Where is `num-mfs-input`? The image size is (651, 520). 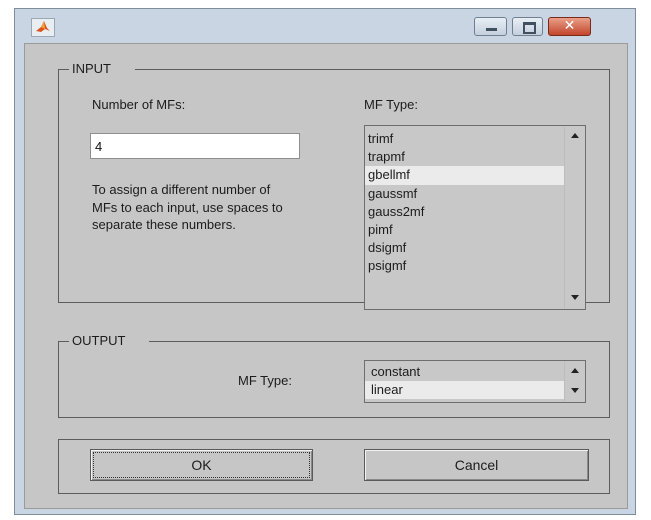
num-mfs-input is located at coordinates (195, 146).